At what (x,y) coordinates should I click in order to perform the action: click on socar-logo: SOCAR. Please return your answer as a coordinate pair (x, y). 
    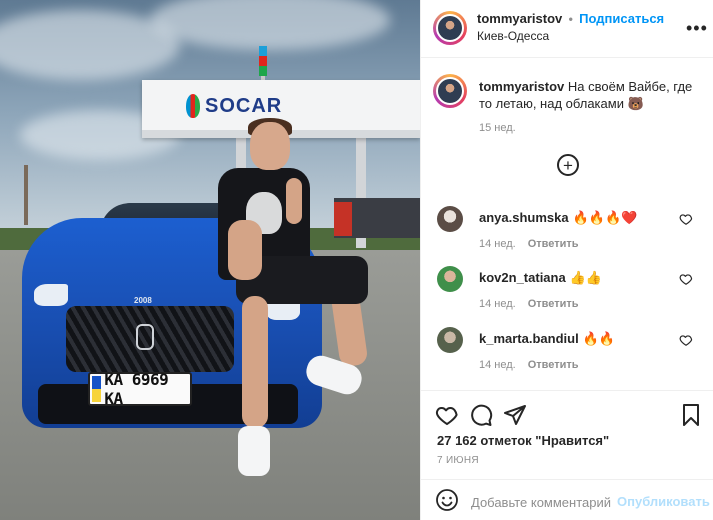
    Looking at the image, I should click on (234, 106).